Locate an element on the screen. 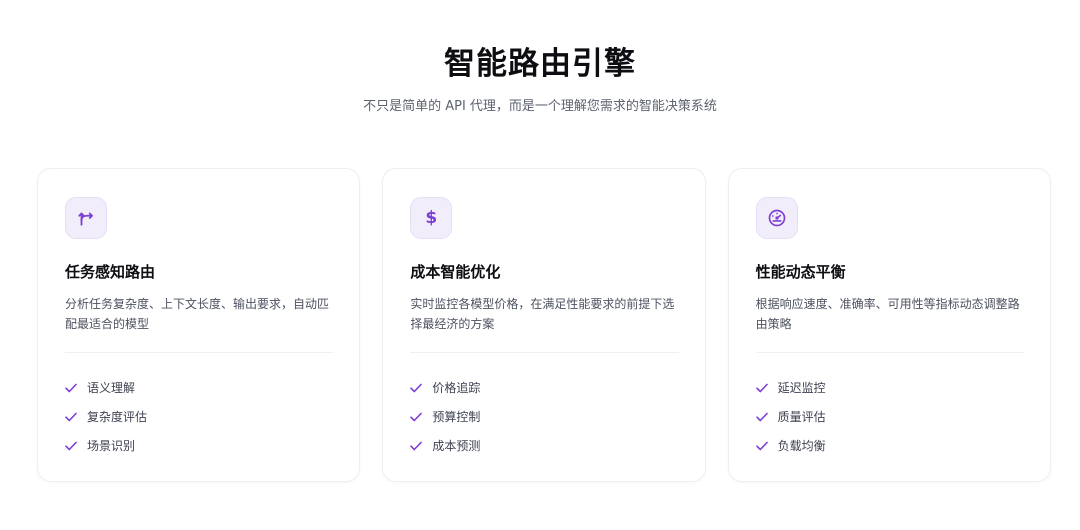  feature-label: 质量评估 is located at coordinates (801, 417).